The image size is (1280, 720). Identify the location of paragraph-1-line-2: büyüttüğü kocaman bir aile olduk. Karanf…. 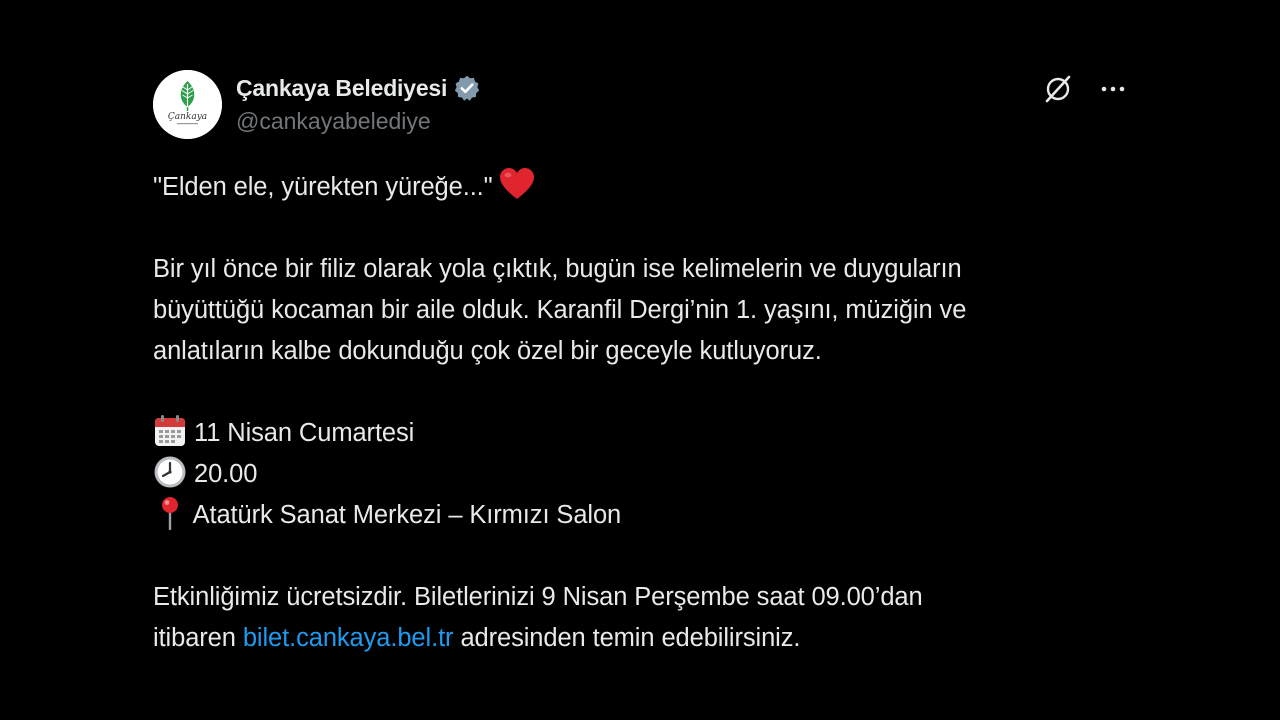
(560, 310).